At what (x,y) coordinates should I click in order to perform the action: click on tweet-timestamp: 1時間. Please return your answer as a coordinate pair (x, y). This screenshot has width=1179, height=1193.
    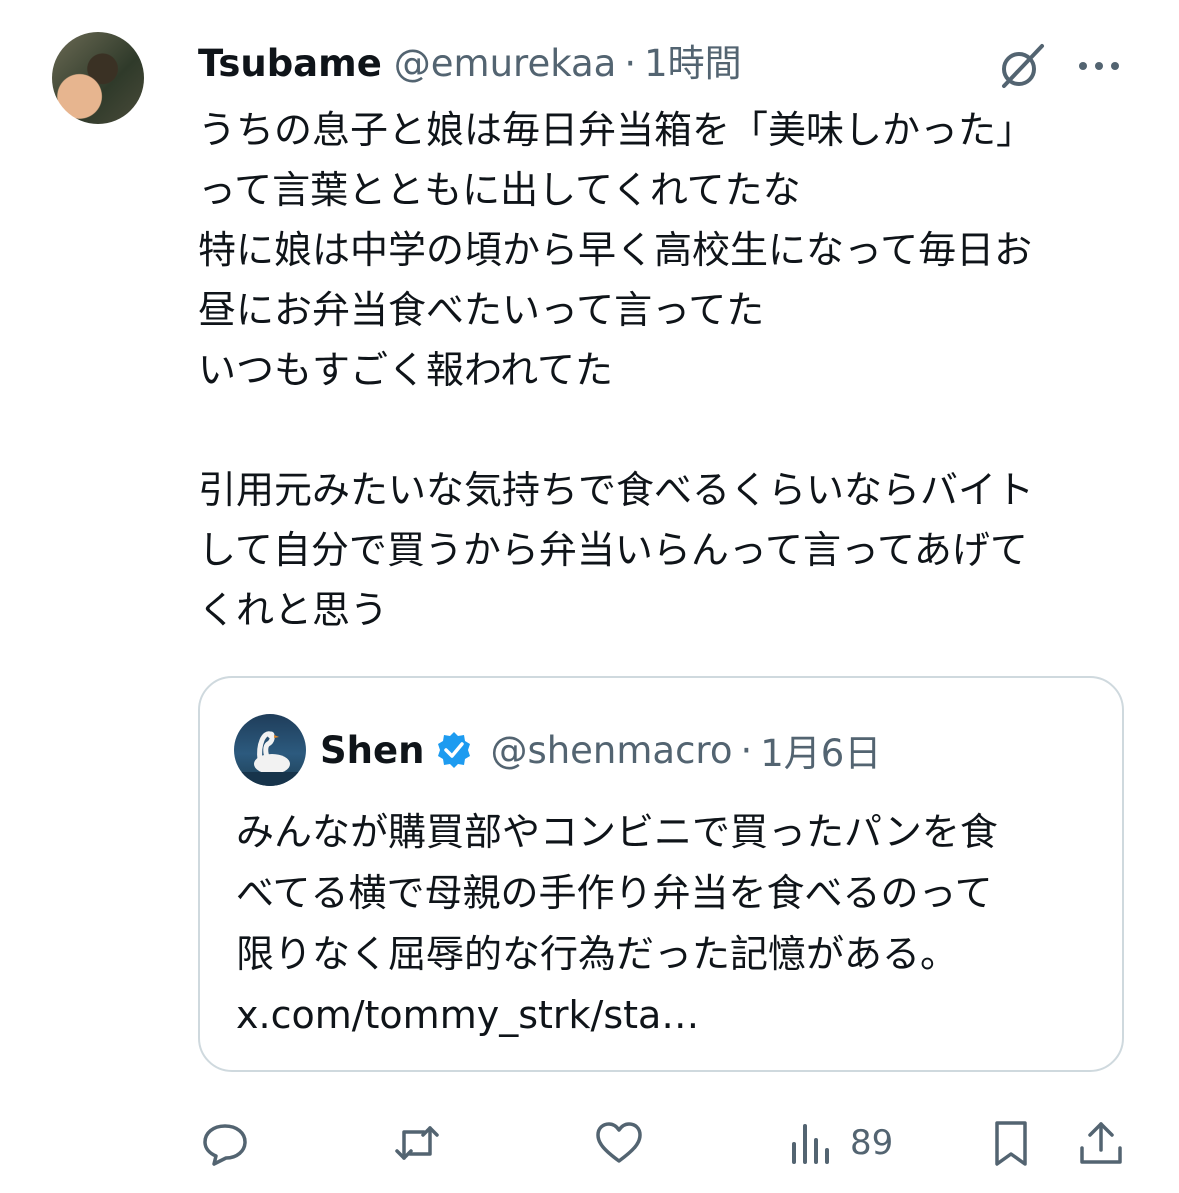
    Looking at the image, I should click on (693, 64).